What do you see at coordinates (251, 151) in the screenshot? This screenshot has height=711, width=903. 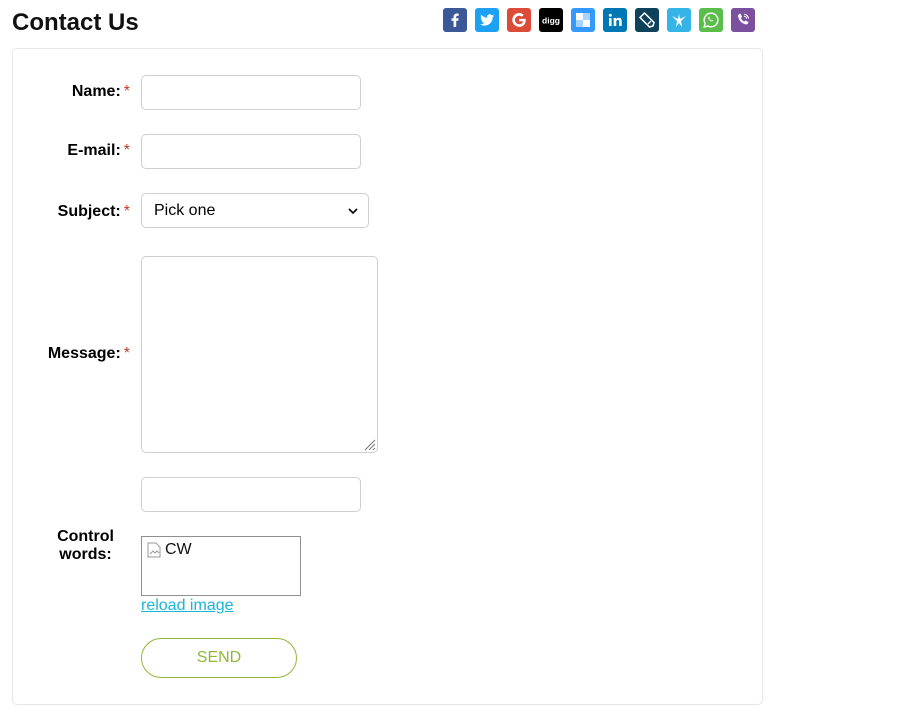 I see `email-input` at bounding box center [251, 151].